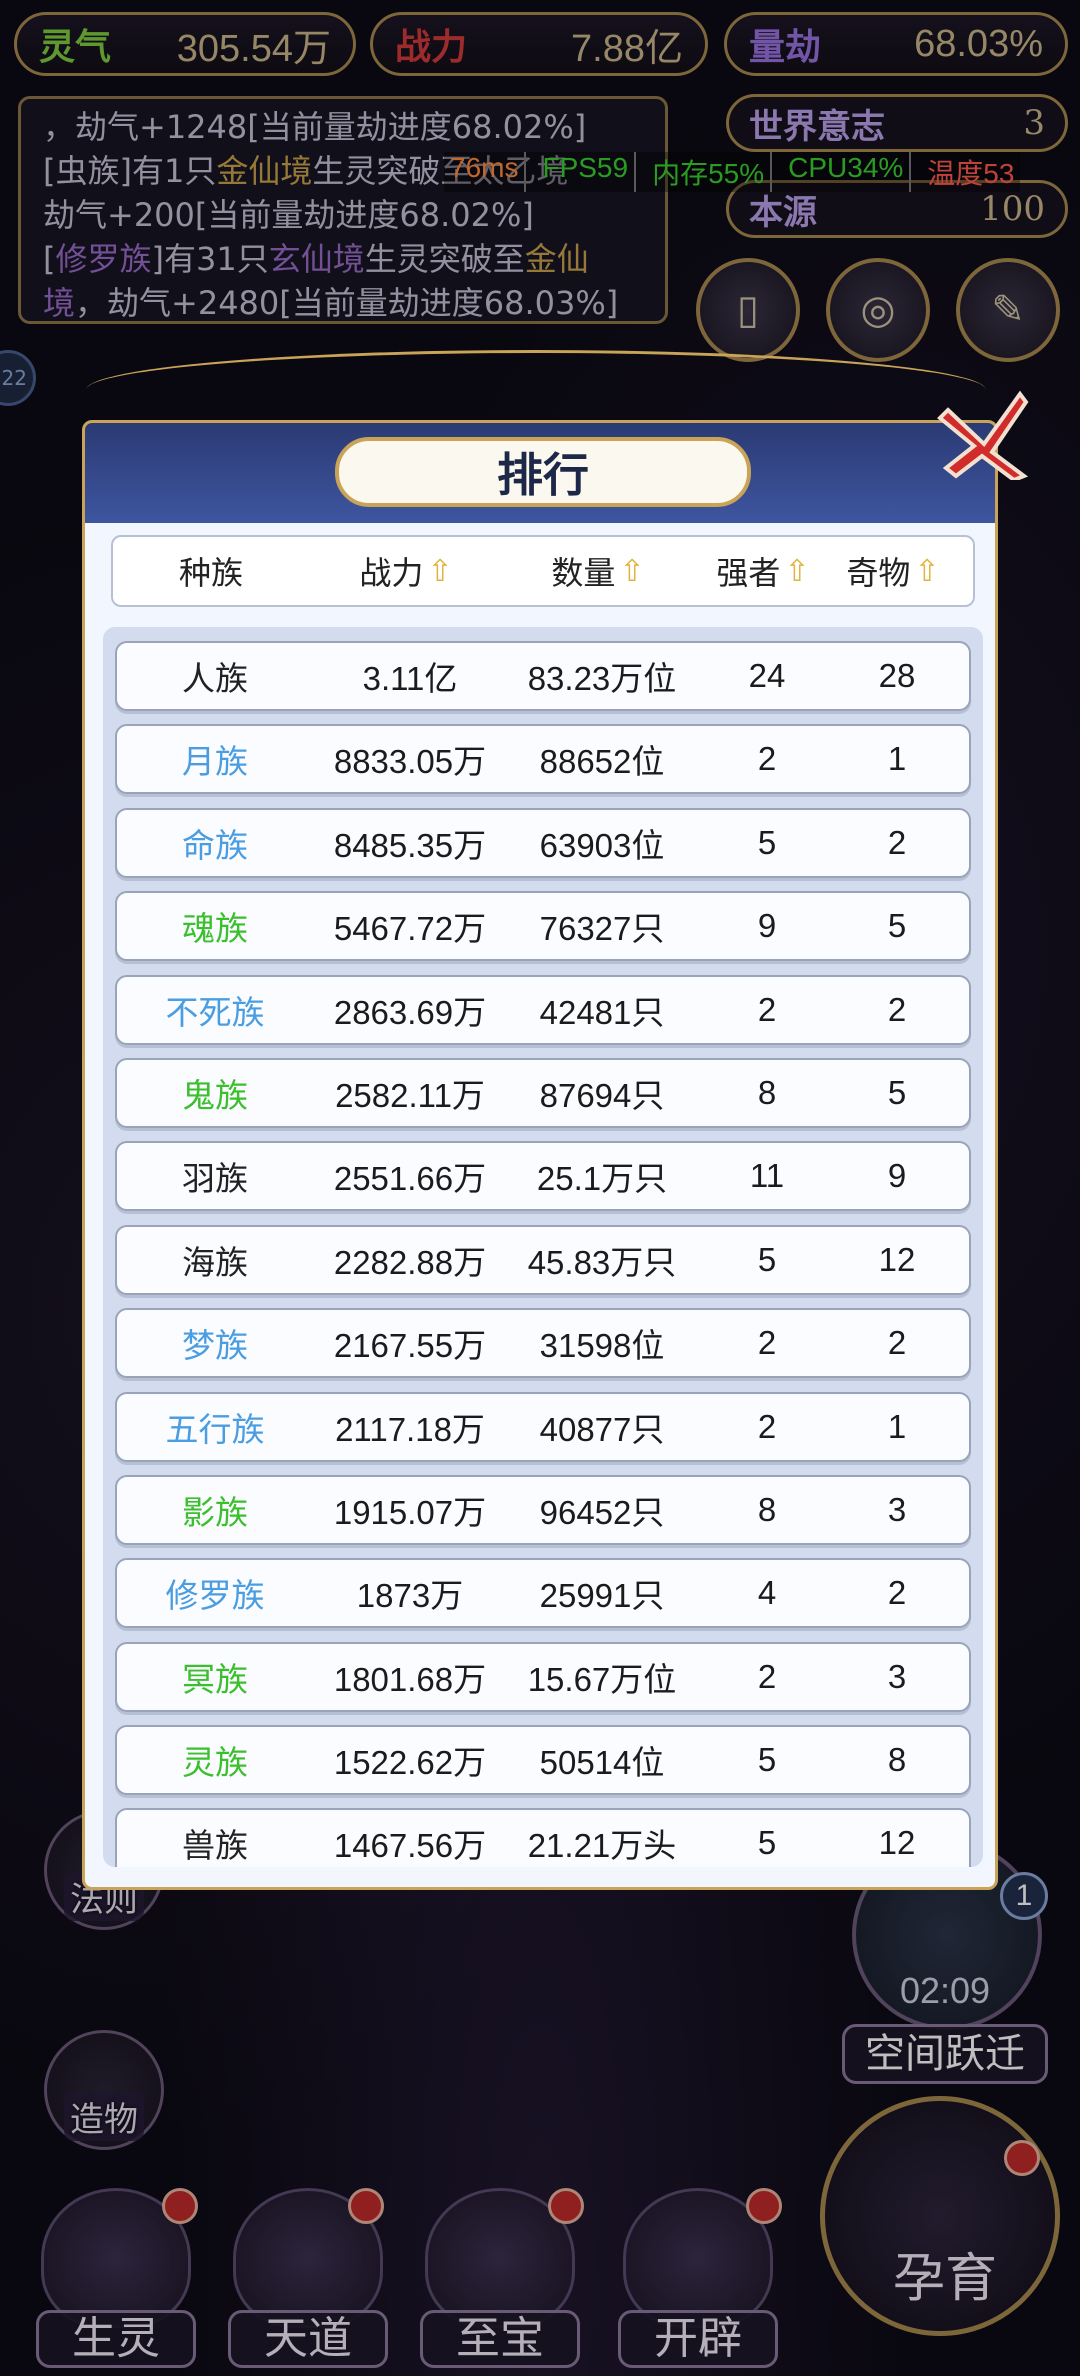 This screenshot has height=2376, width=1080. What do you see at coordinates (215, 1596) in the screenshot?
I see `race-cell: 修罗族` at bounding box center [215, 1596].